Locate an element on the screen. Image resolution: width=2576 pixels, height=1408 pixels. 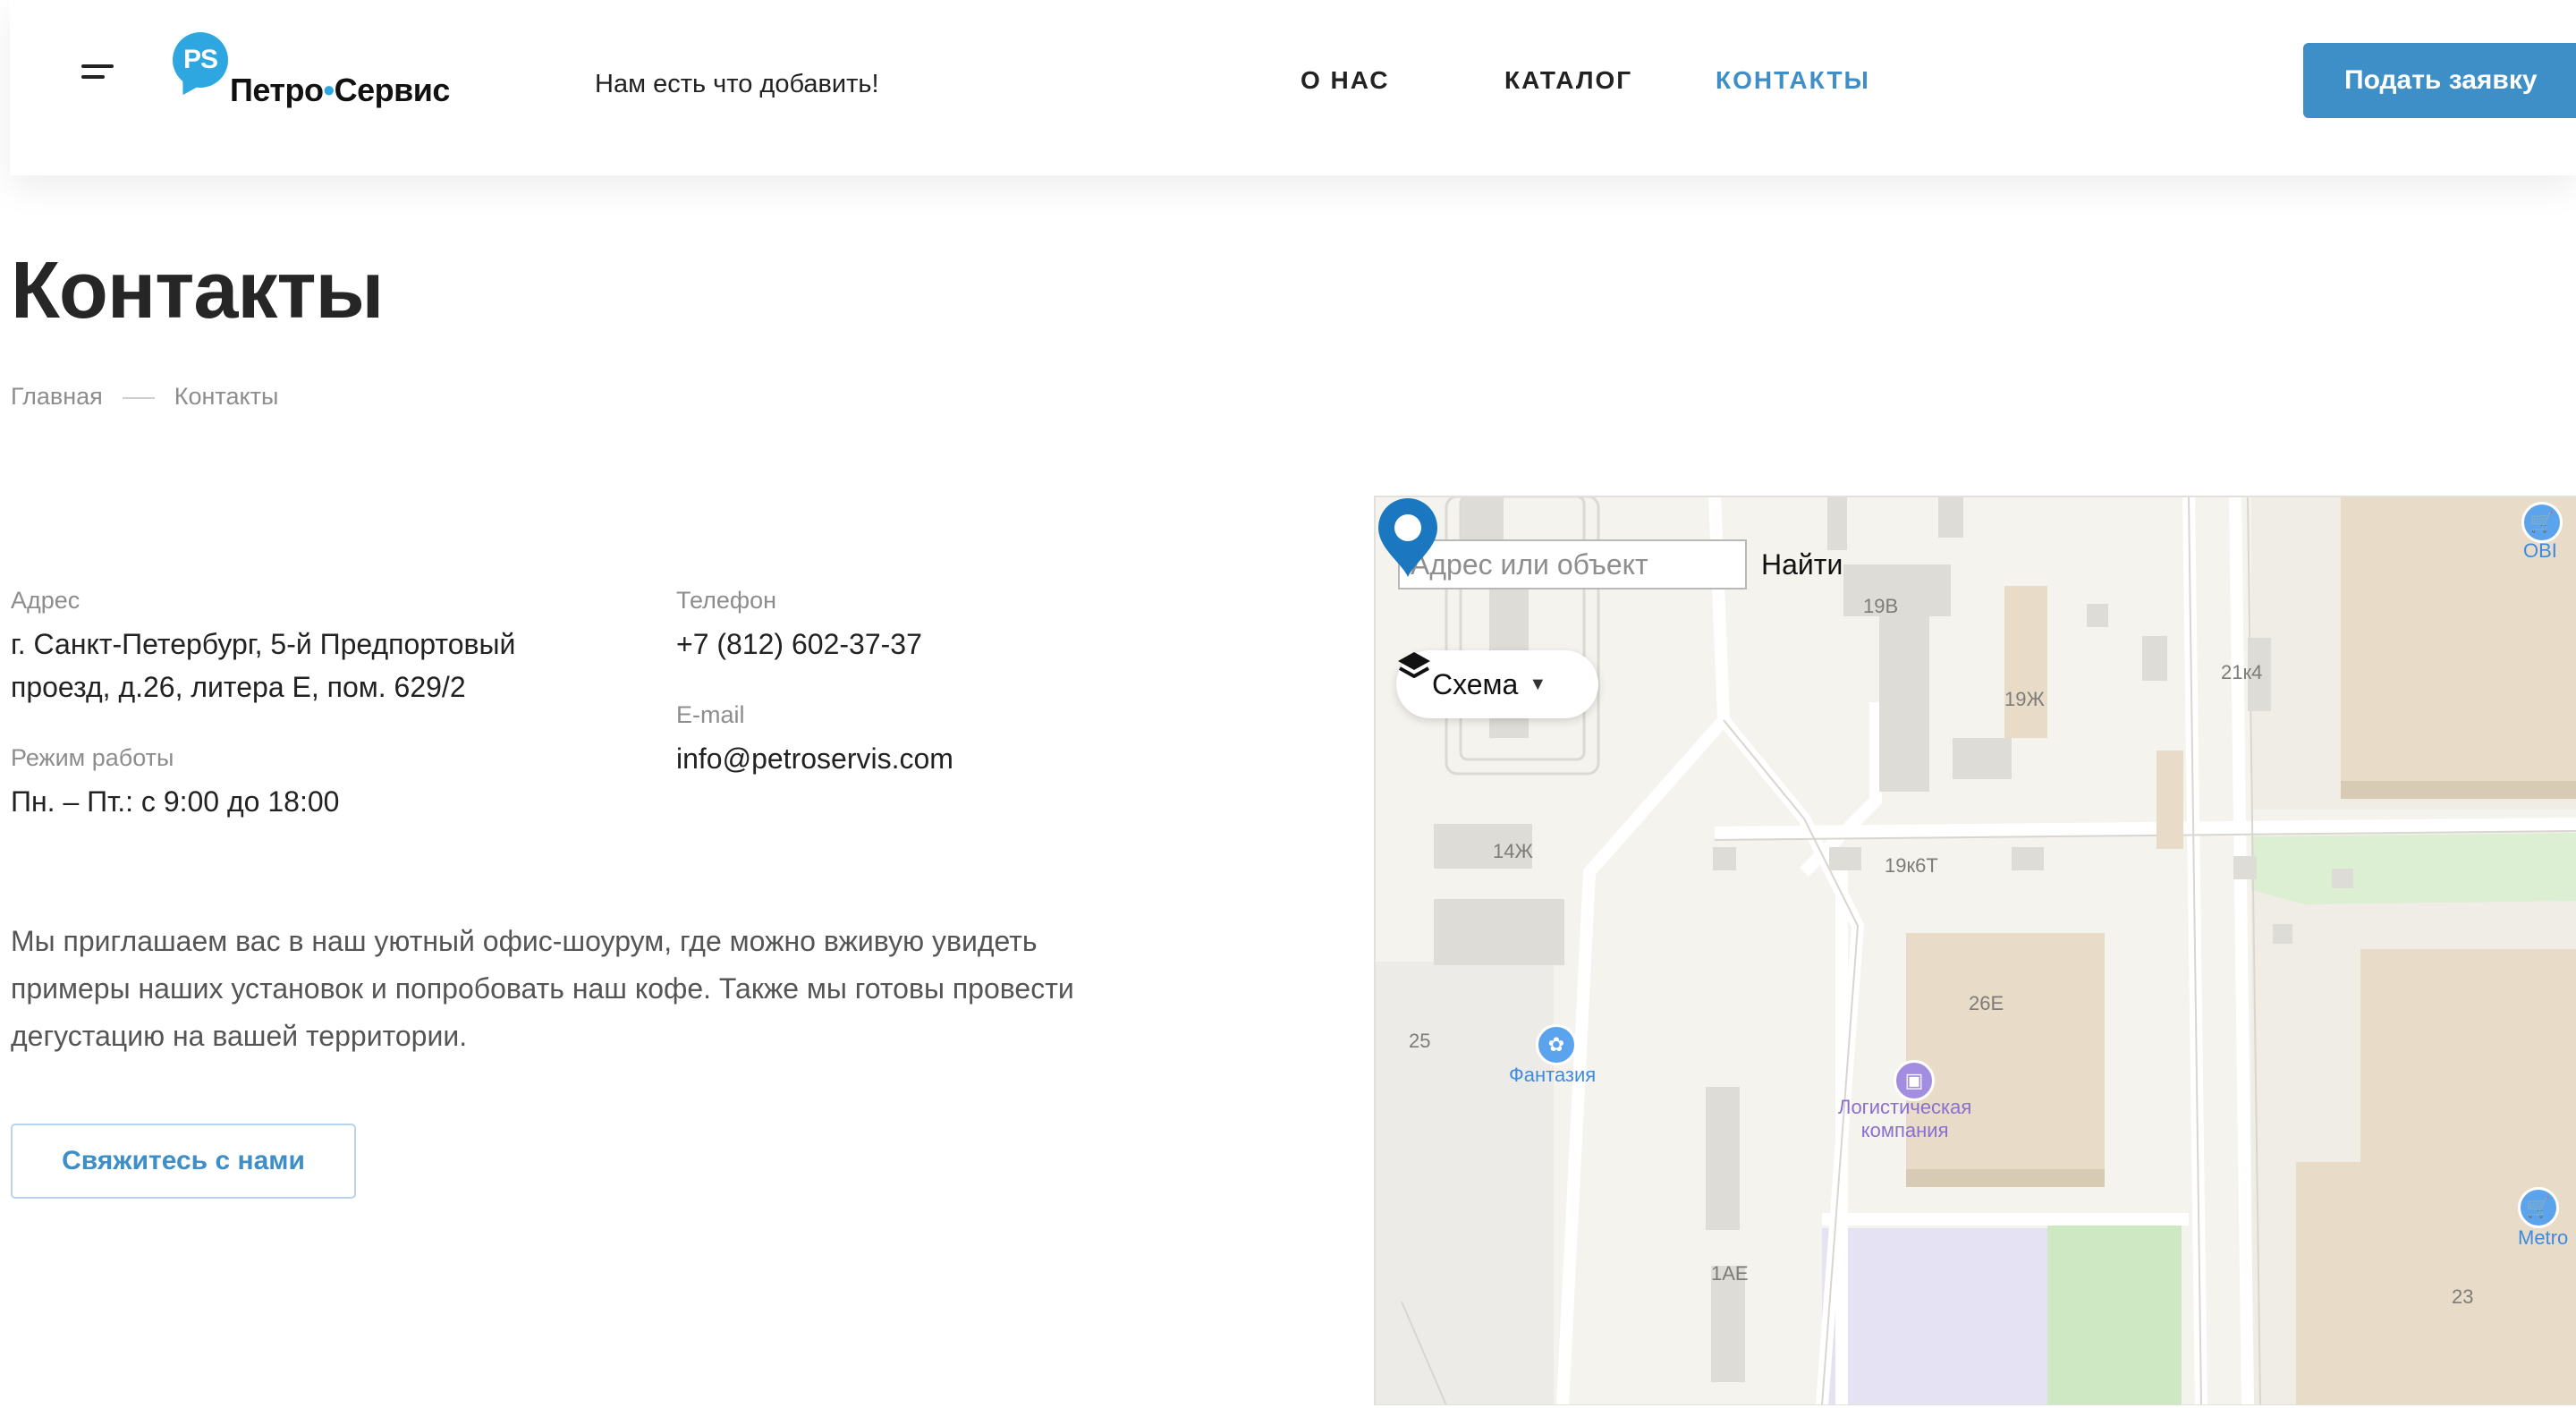
building-label: 26Е is located at coordinates (1986, 1003).